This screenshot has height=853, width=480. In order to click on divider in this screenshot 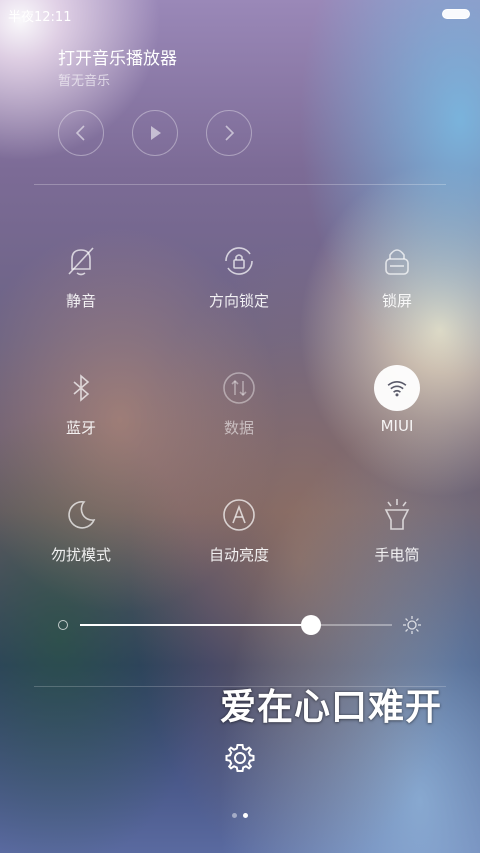, I will do `click(240, 184)`.